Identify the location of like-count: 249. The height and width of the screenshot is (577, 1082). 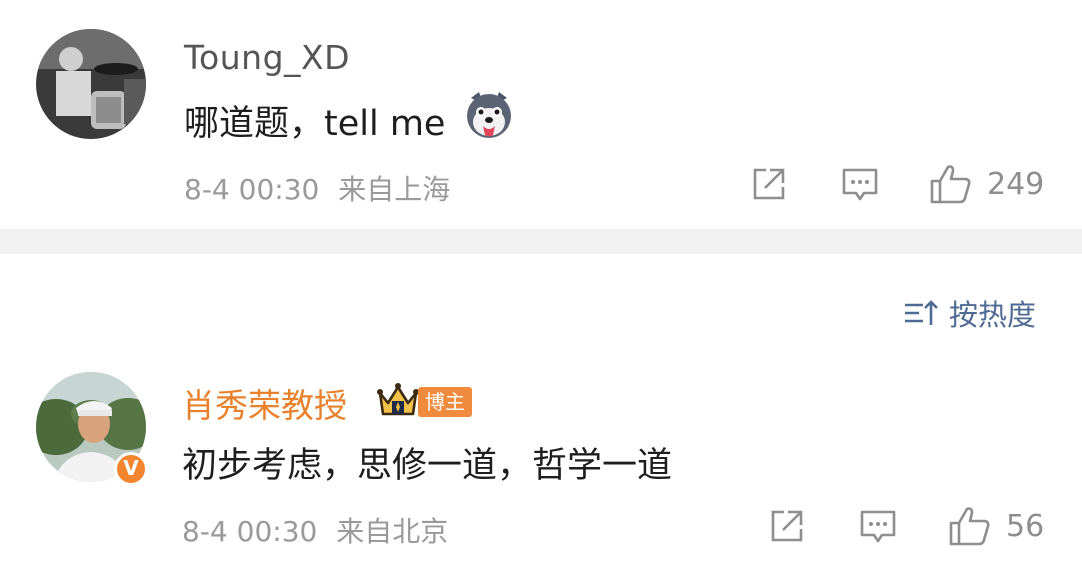
(1016, 184).